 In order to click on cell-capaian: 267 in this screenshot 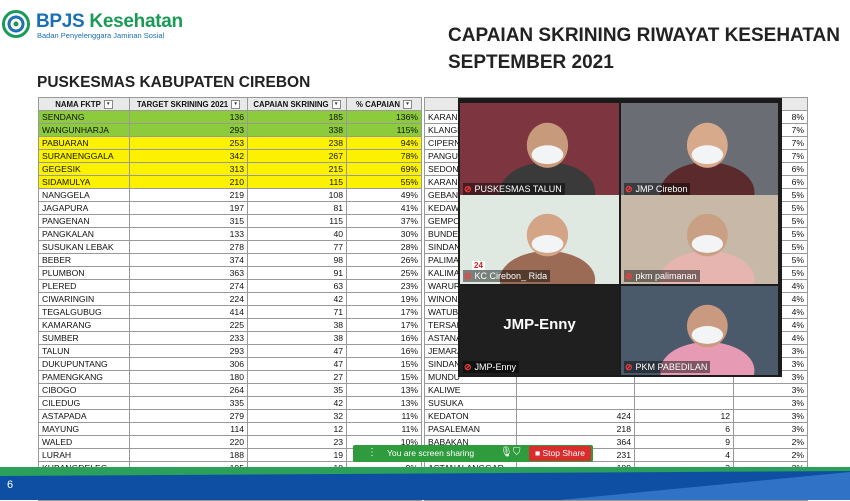, I will do `click(297, 156)`.